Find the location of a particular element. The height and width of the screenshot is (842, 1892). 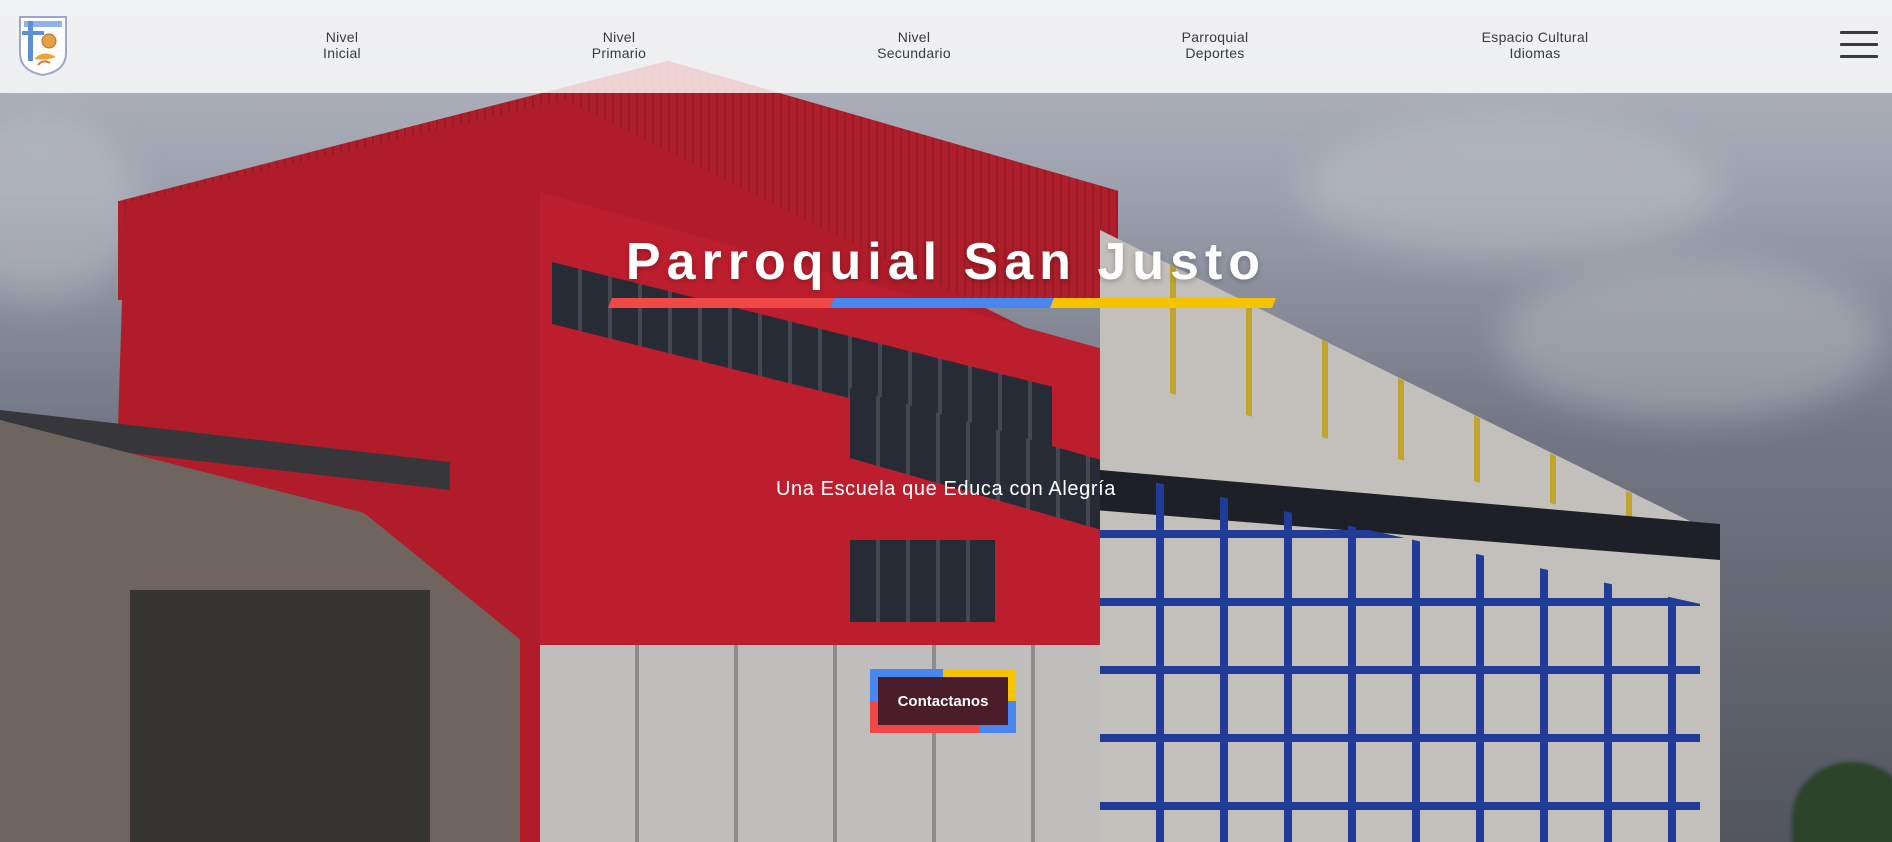

hamburger-menu-icon is located at coordinates (1859, 45).